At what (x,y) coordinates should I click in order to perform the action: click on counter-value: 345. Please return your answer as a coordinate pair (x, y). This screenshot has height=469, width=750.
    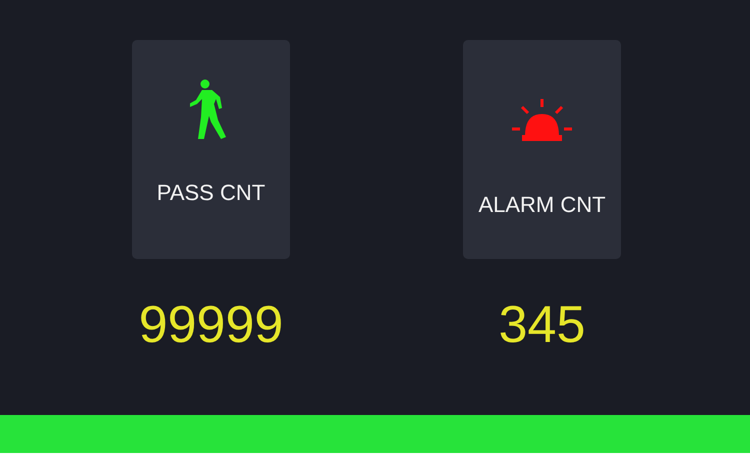
    Looking at the image, I should click on (542, 325).